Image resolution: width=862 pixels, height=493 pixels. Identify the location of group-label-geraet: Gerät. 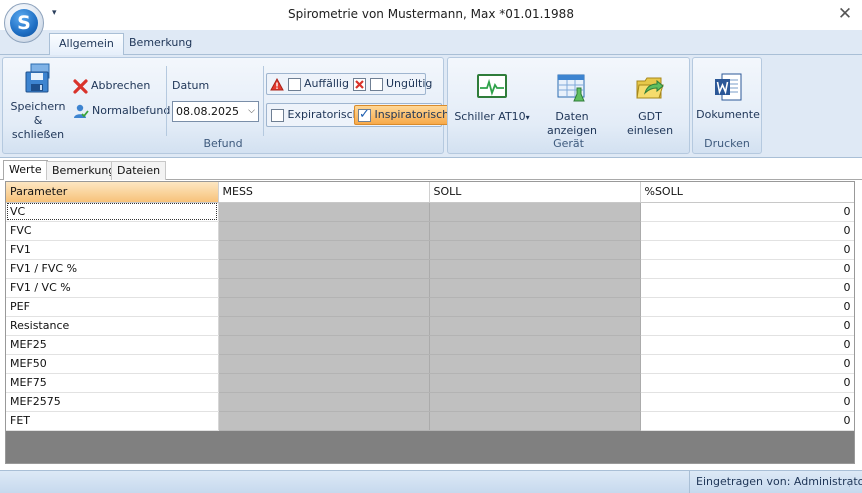
(568, 143).